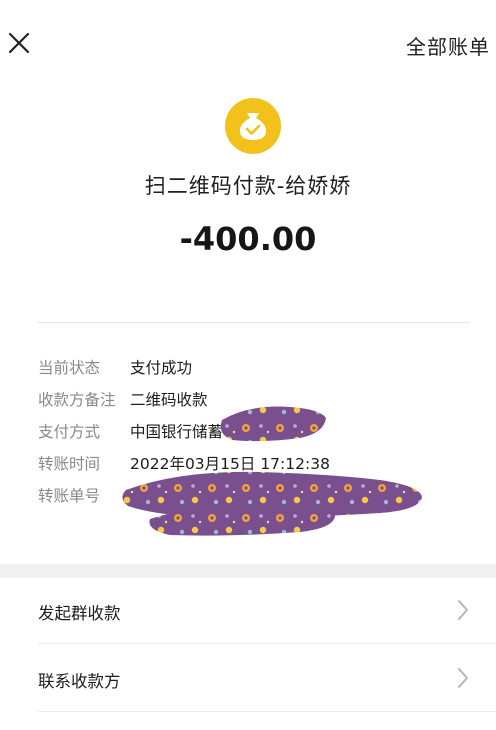 This screenshot has width=496, height=730. I want to click on section-gap, so click(248, 571).